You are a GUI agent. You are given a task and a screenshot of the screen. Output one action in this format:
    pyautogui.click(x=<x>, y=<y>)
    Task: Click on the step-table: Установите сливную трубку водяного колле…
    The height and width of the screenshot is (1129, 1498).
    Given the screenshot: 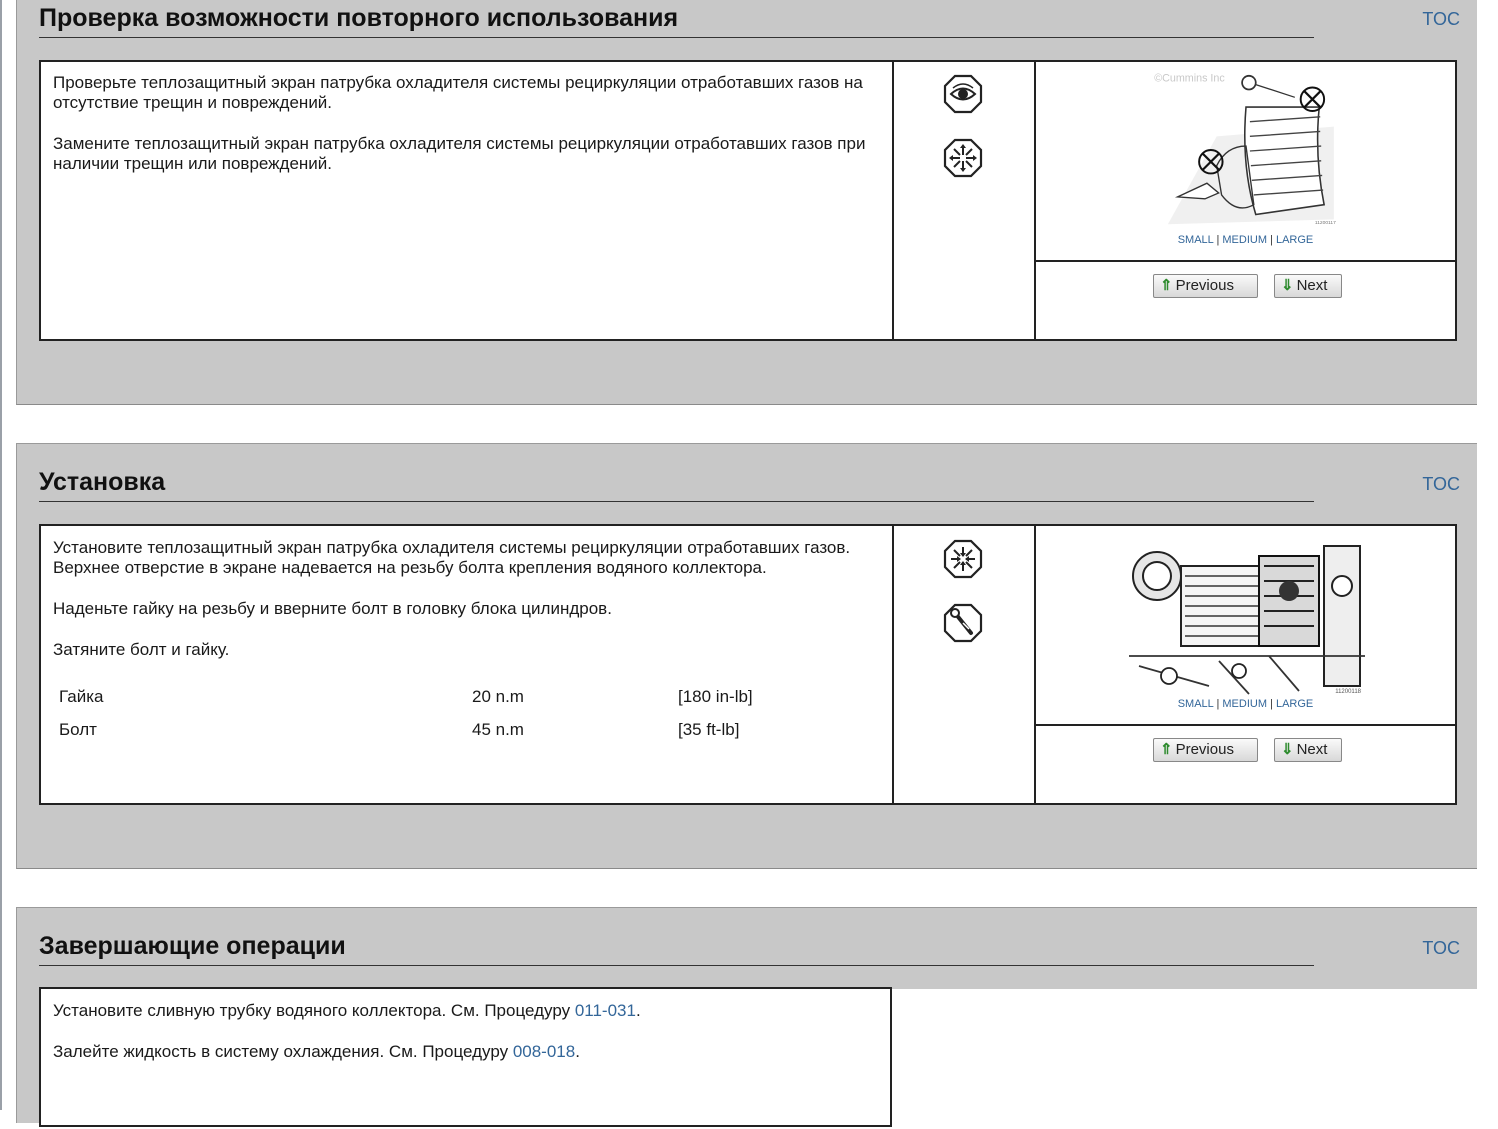 What is the action you would take?
    pyautogui.click(x=465, y=1057)
    